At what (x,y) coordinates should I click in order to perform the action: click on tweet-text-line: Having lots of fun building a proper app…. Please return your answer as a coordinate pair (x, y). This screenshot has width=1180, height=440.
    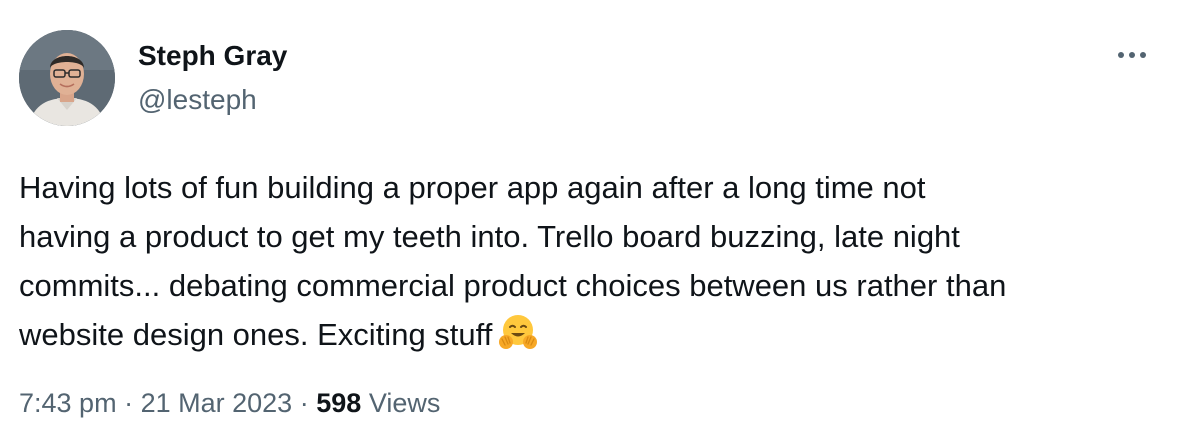
    Looking at the image, I should click on (472, 187).